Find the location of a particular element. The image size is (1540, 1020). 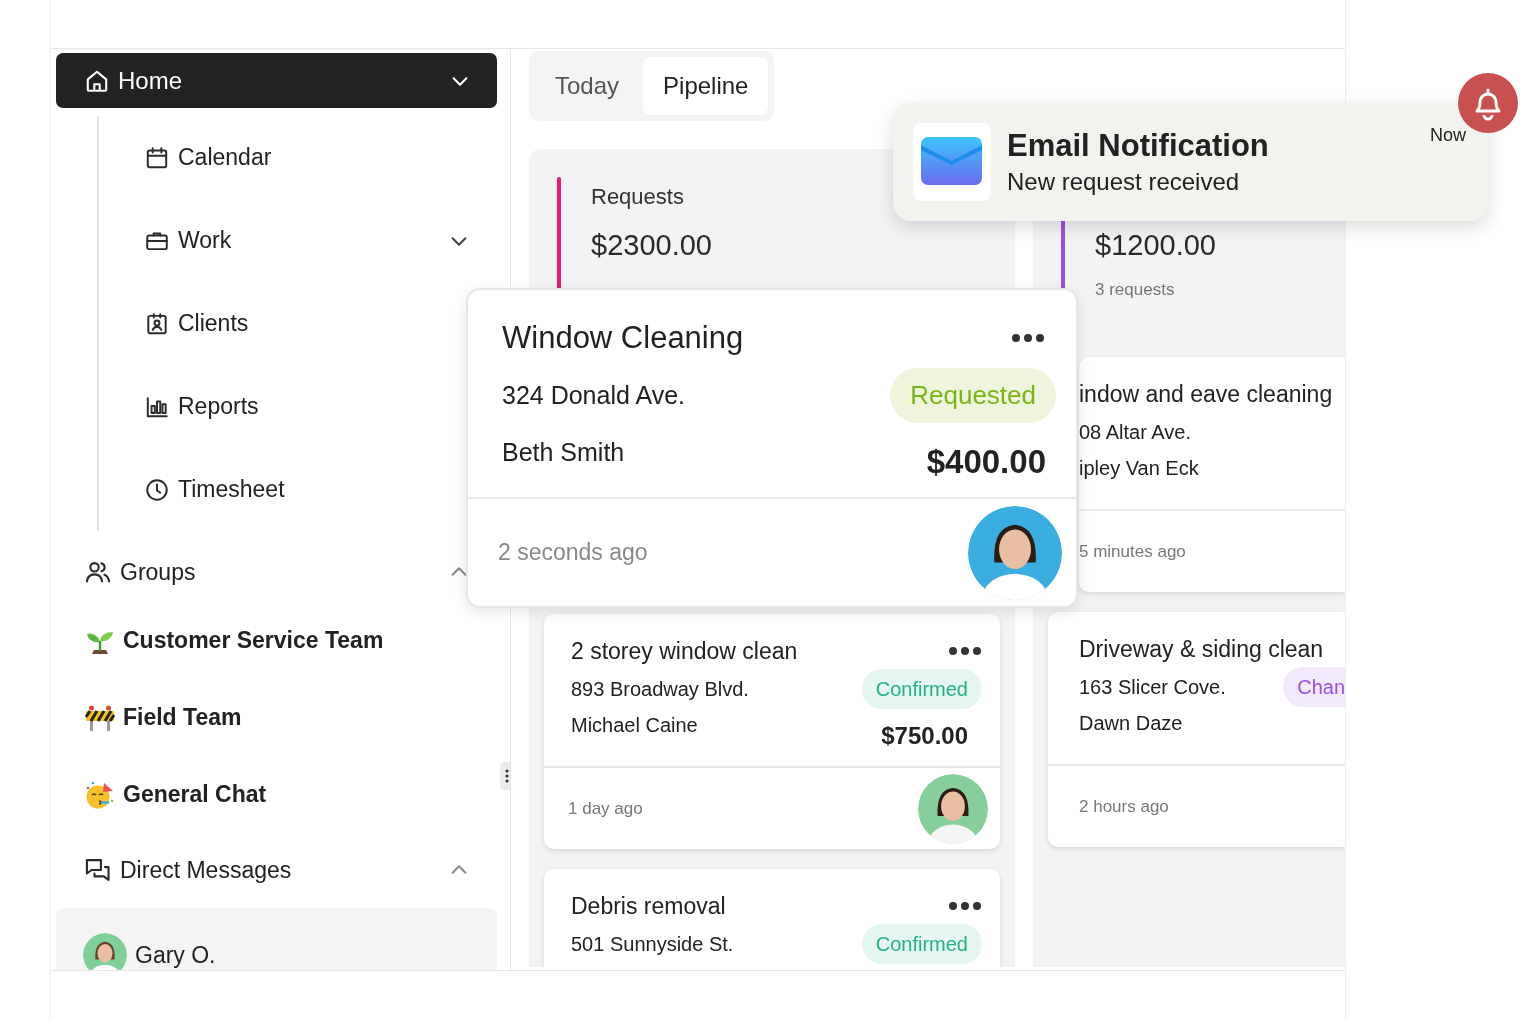

job-title: indow and eave cleaning is located at coordinates (1206, 394).